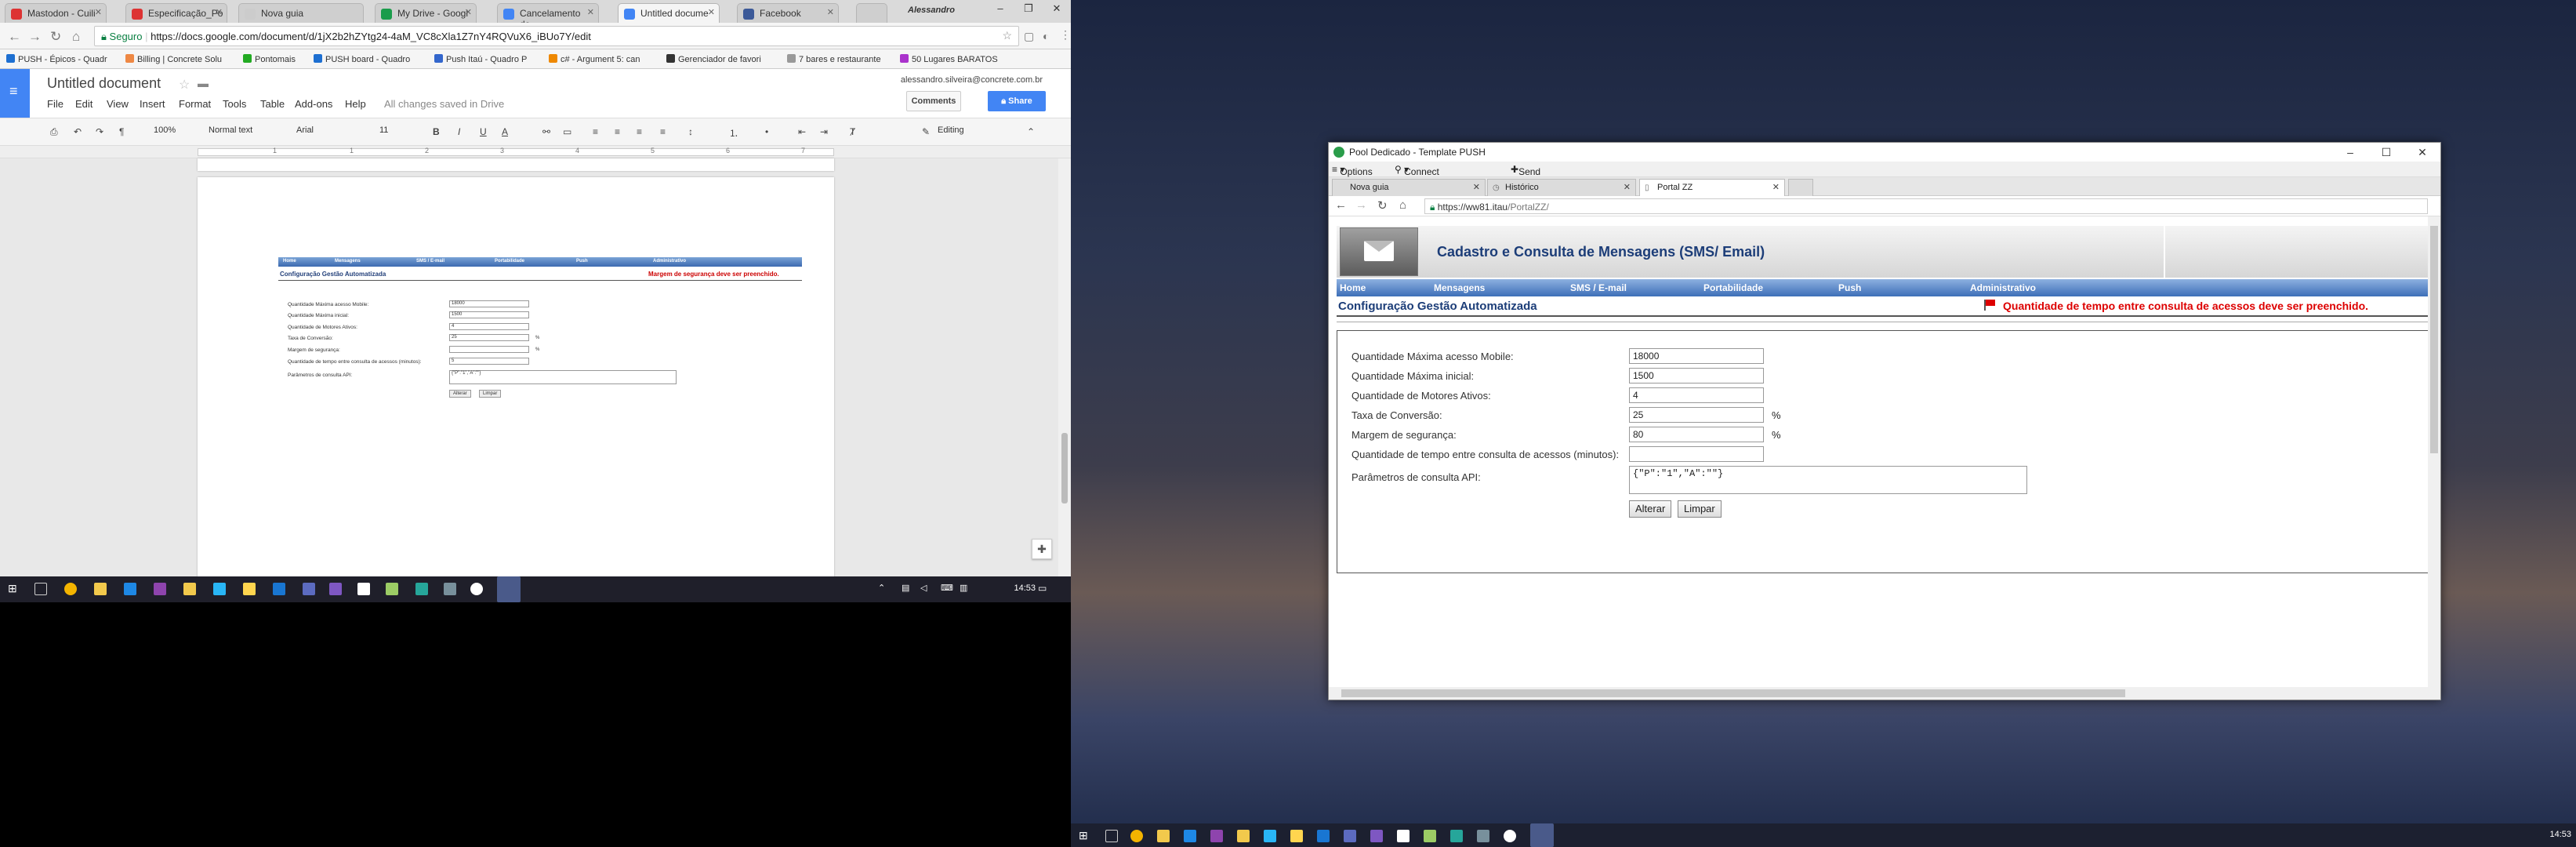 This screenshot has width=2576, height=847. I want to click on menu-edit: Edit, so click(84, 104).